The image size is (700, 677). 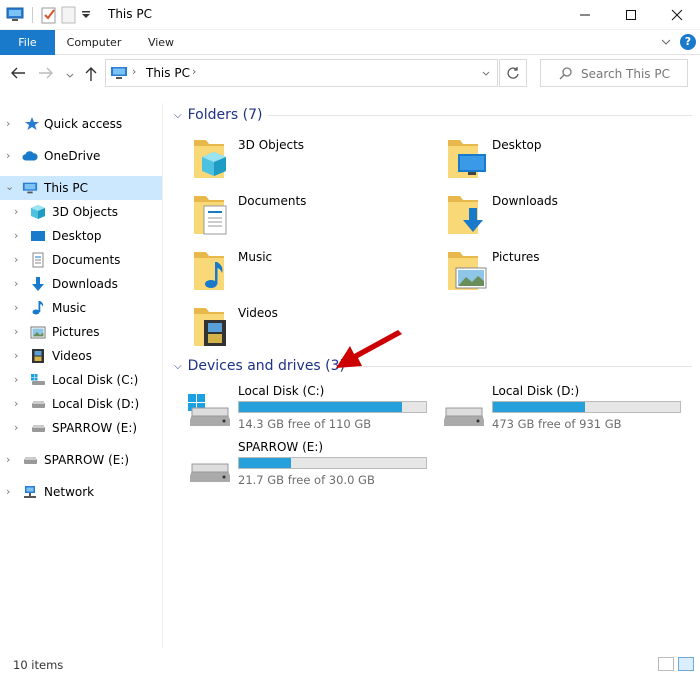 I want to click on nav-item-network: › Network, so click(x=81, y=492).